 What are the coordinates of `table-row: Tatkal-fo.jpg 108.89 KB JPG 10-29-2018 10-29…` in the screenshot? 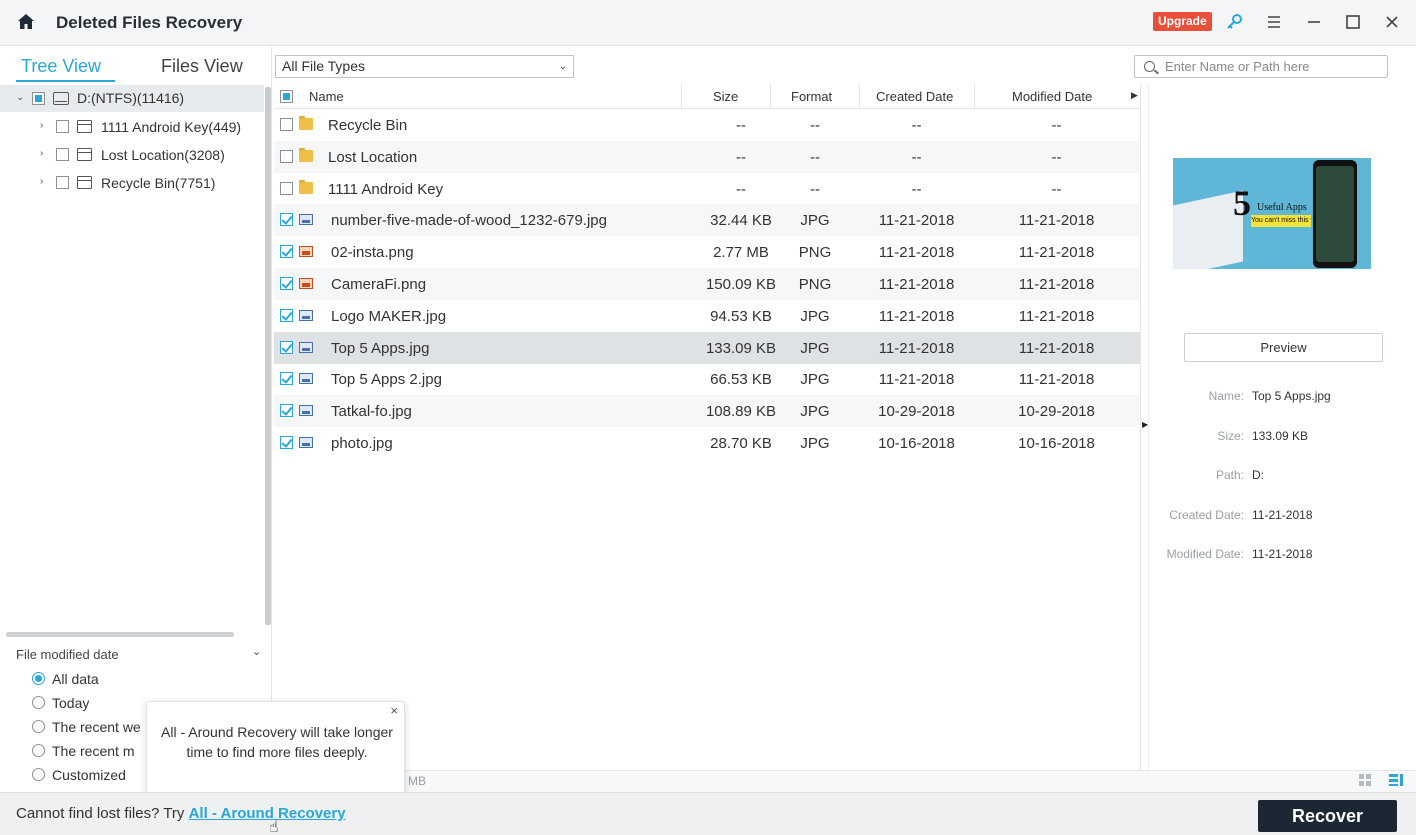 It's located at (707, 411).